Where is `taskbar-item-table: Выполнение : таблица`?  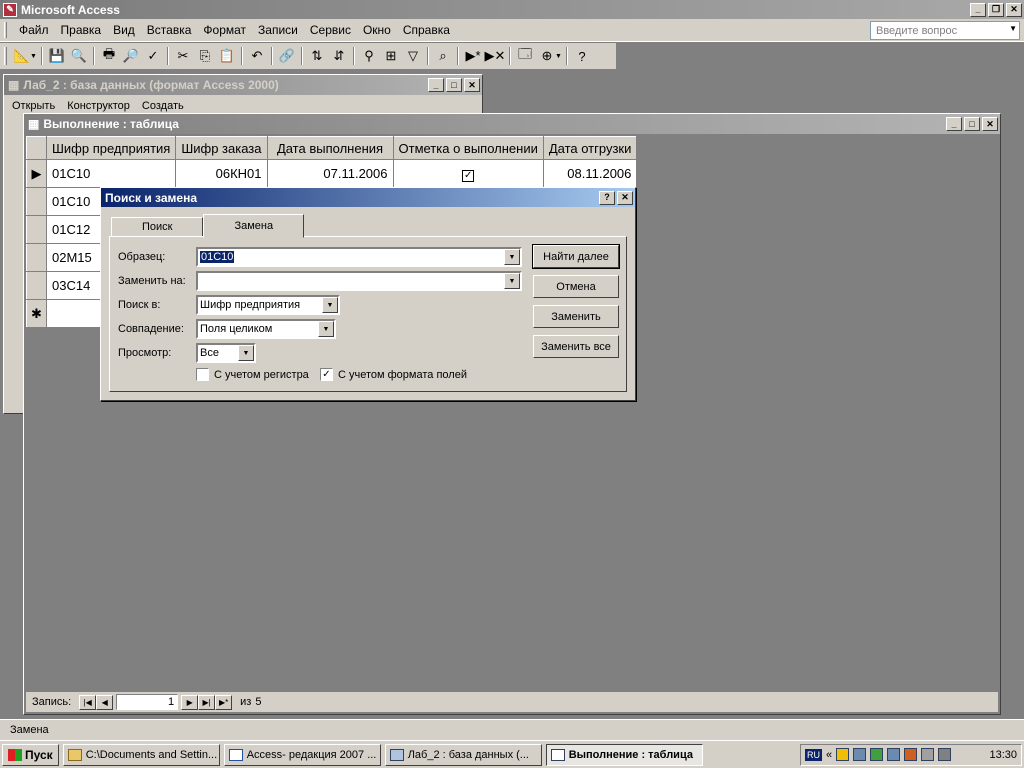
taskbar-item-table: Выполнение : таблица is located at coordinates (624, 754).